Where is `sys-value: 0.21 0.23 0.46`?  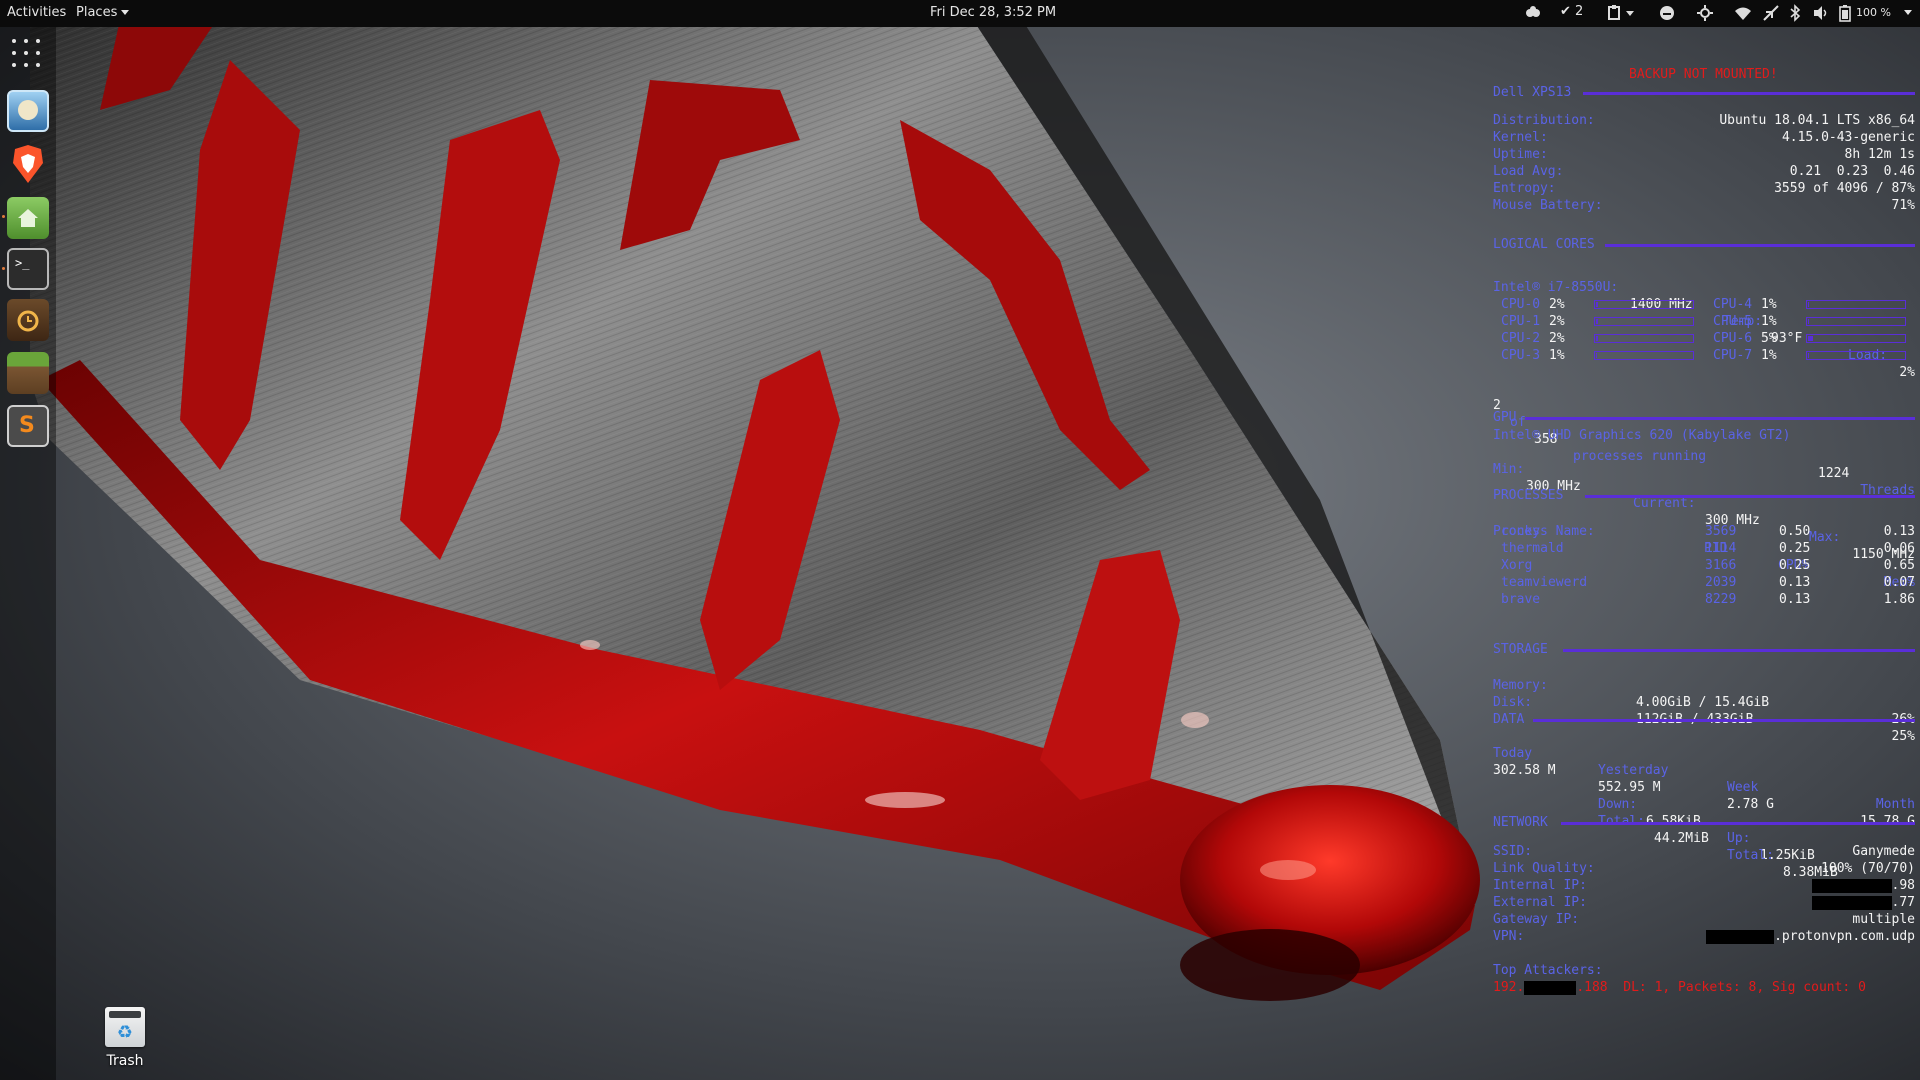
sys-value: 0.21 0.23 0.46 is located at coordinates (1852, 171).